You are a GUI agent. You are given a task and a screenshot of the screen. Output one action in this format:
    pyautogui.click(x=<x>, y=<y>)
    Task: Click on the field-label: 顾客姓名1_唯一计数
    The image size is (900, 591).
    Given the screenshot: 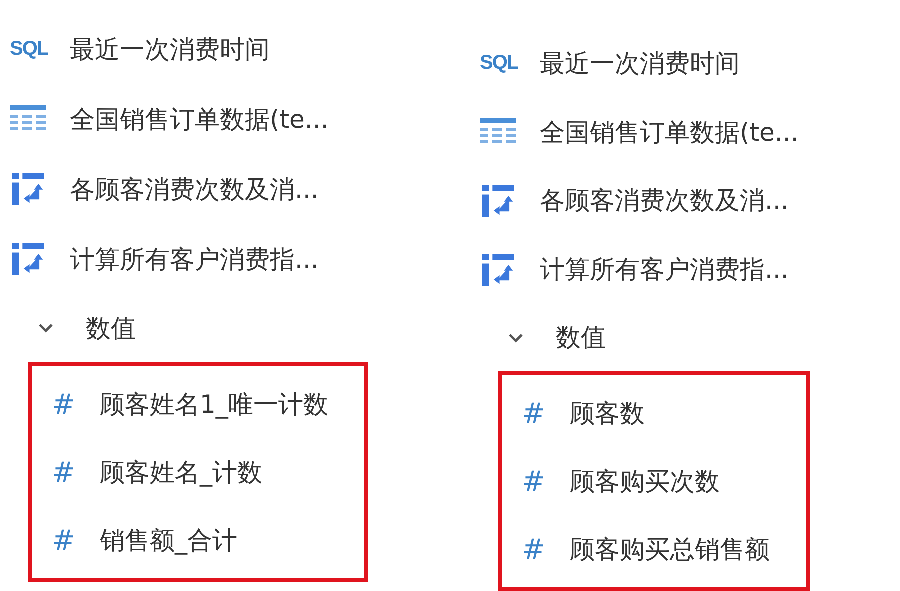 What is the action you would take?
    pyautogui.click(x=214, y=404)
    